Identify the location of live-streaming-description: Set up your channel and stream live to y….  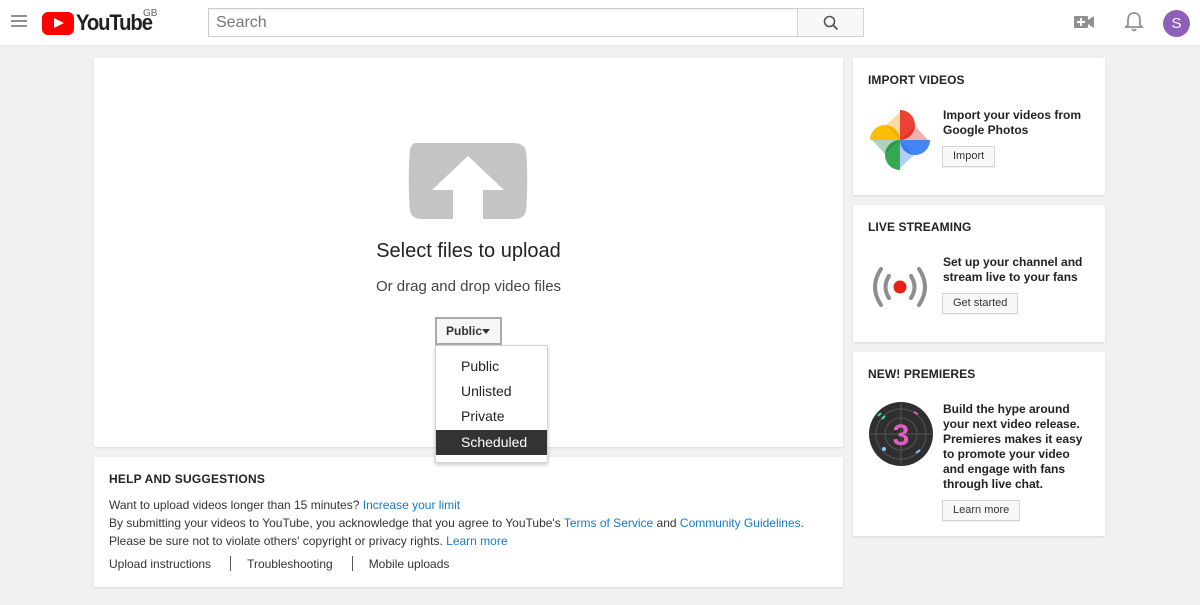
(1012, 270).